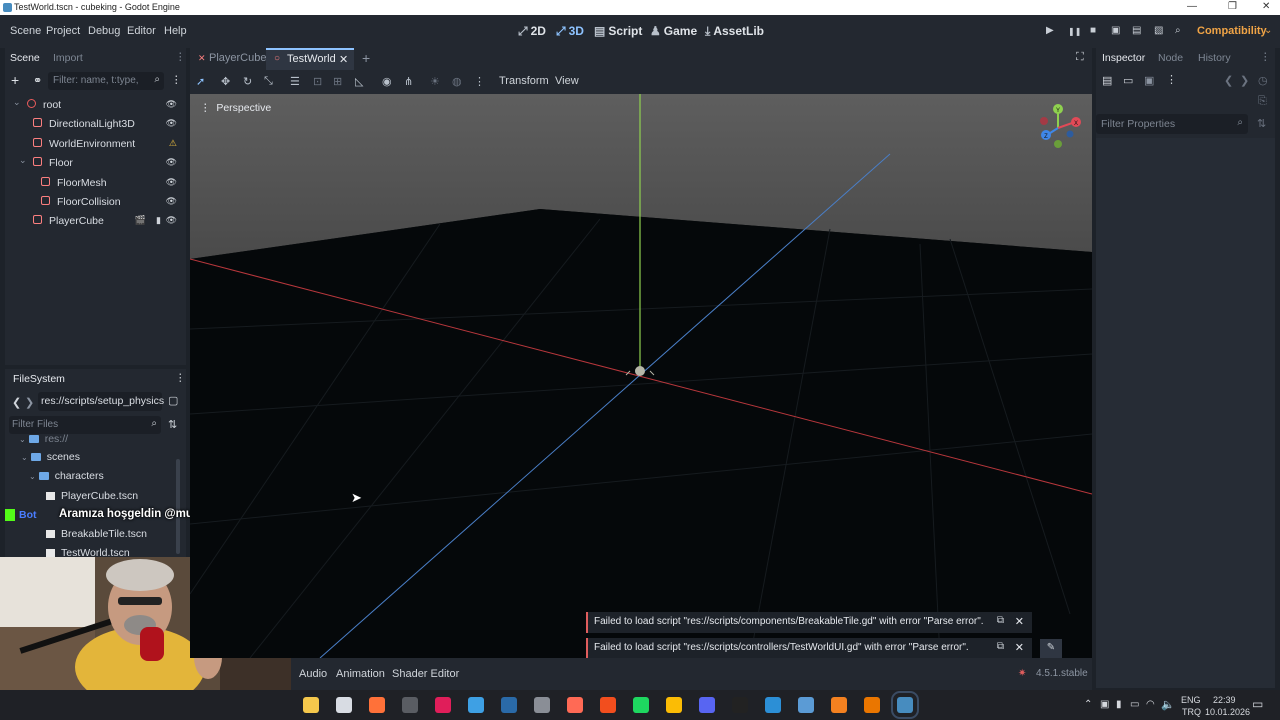 Image resolution: width=1280 pixels, height=720 pixels. What do you see at coordinates (707, 705) in the screenshot?
I see `discord-taskbar-icon` at bounding box center [707, 705].